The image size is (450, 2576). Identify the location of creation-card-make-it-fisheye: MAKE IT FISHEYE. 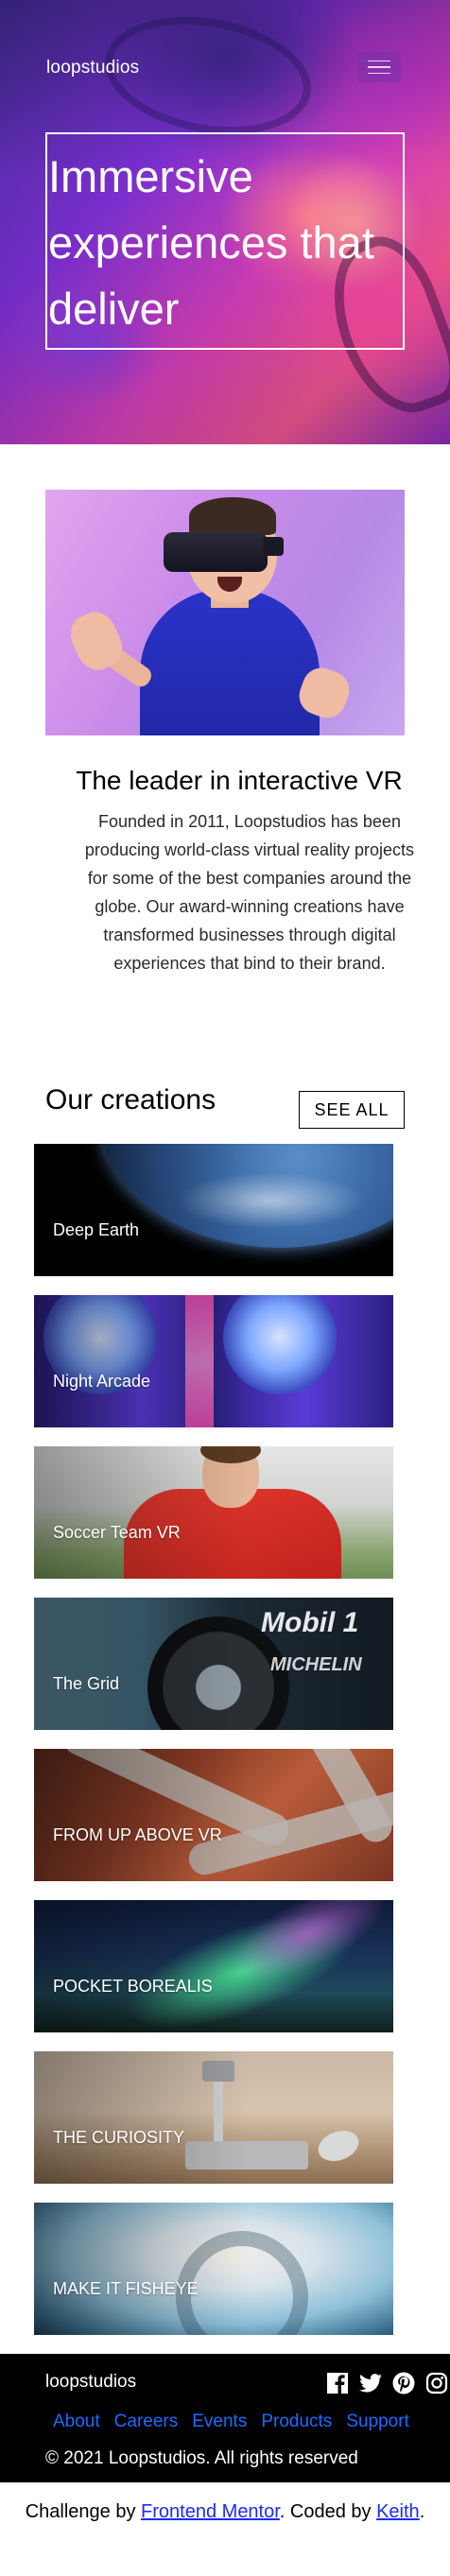
(213, 2269).